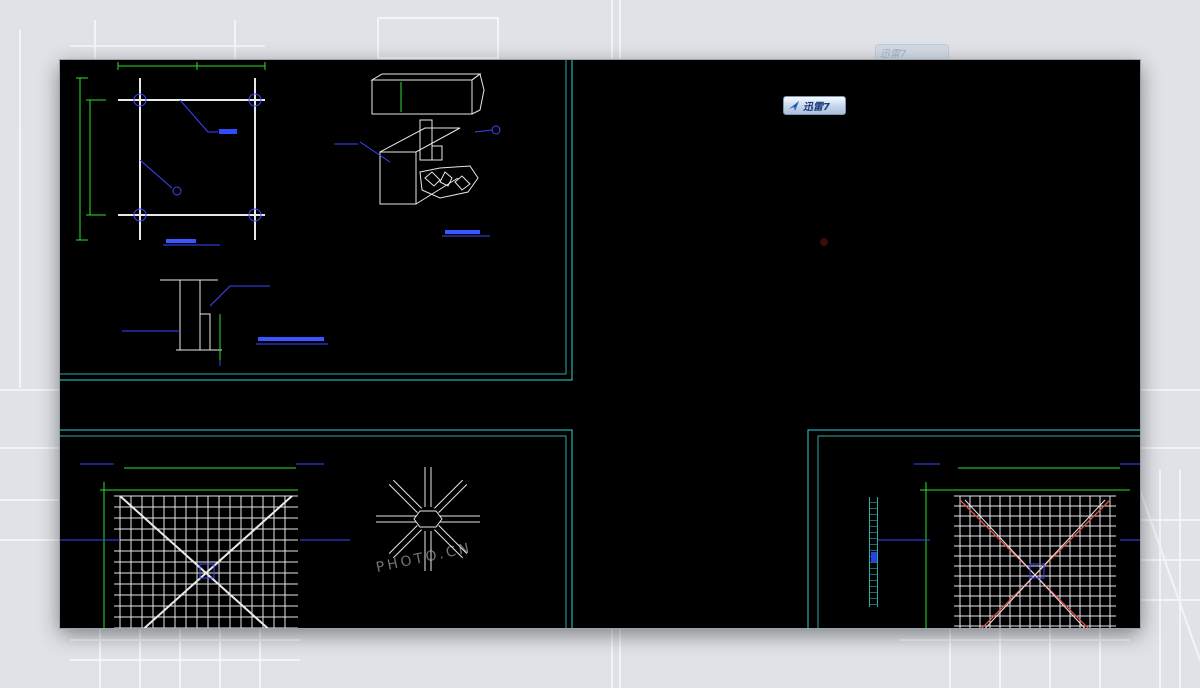 This screenshot has height=688, width=1200. What do you see at coordinates (874, 557) in the screenshot?
I see `drawing-scrollbar-thumb` at bounding box center [874, 557].